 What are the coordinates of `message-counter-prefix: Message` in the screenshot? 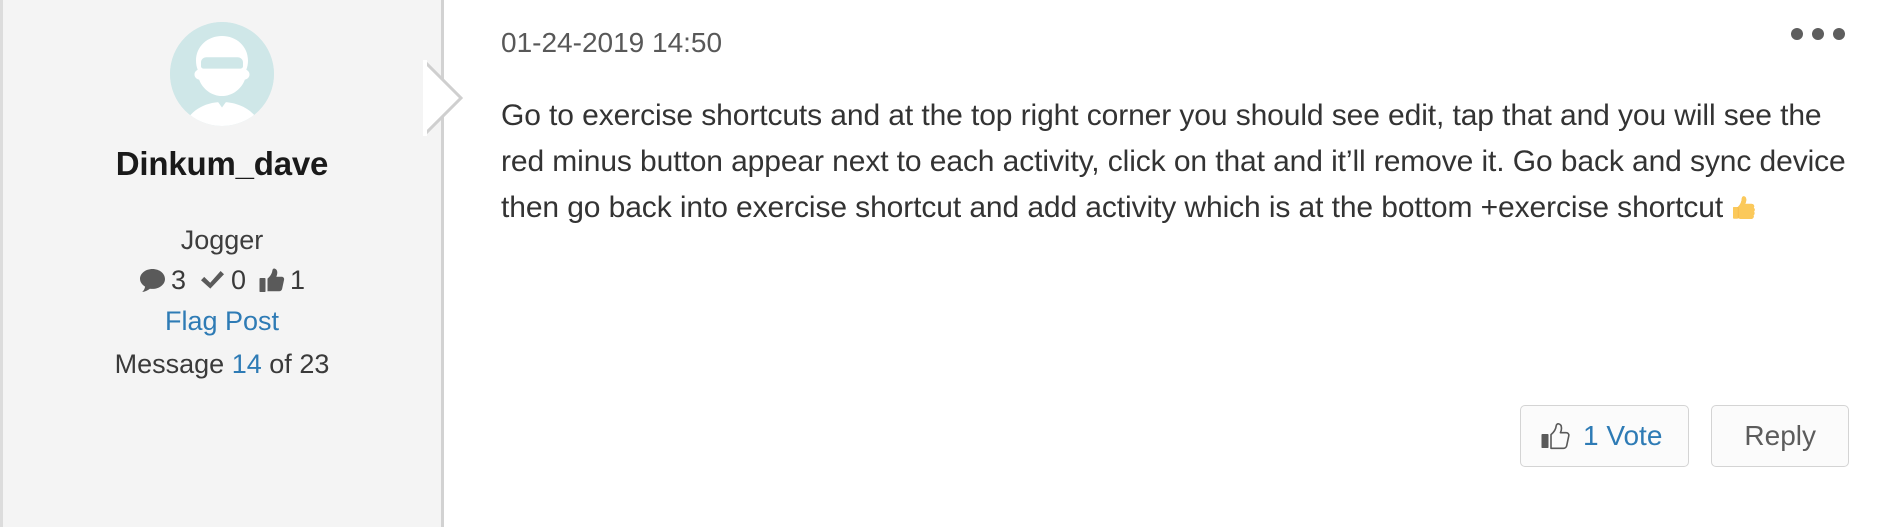 It's located at (169, 363).